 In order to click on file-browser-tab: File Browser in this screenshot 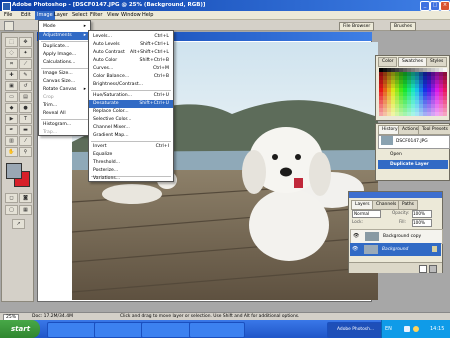, I will do `click(357, 26)`.